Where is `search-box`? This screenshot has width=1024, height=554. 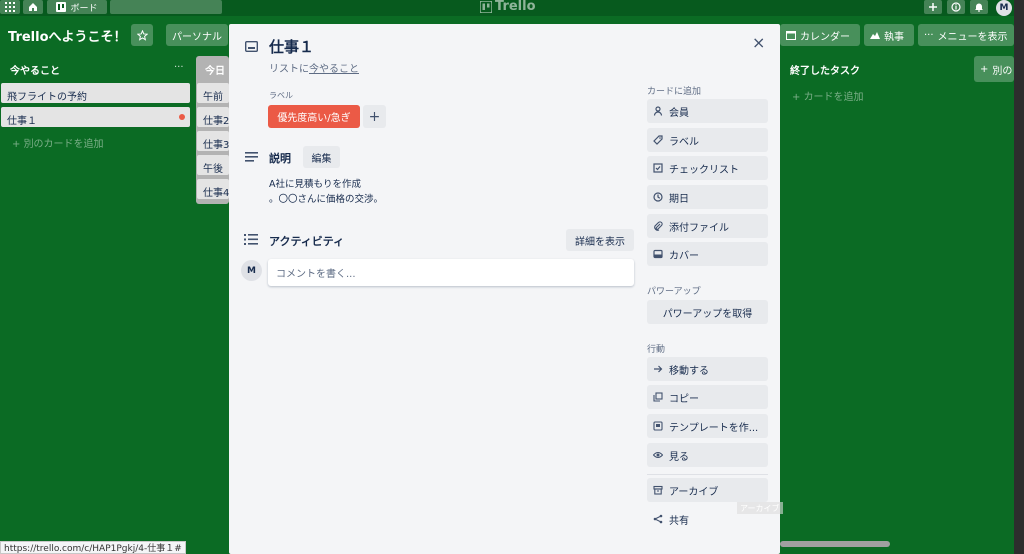 search-box is located at coordinates (166, 7).